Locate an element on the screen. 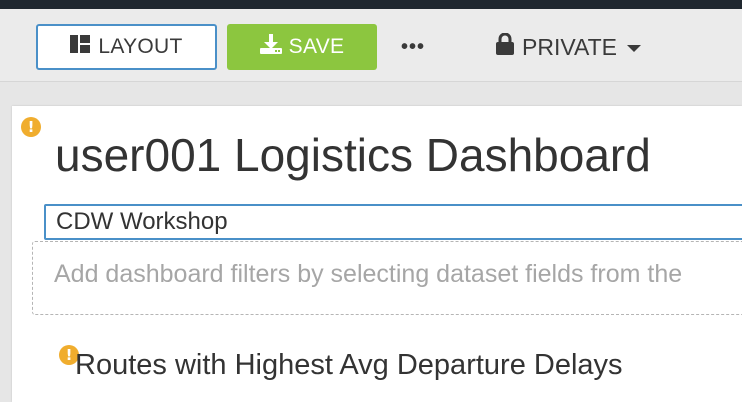 Image resolution: width=742 pixels, height=402 pixels. chevron-down-icon is located at coordinates (634, 48).